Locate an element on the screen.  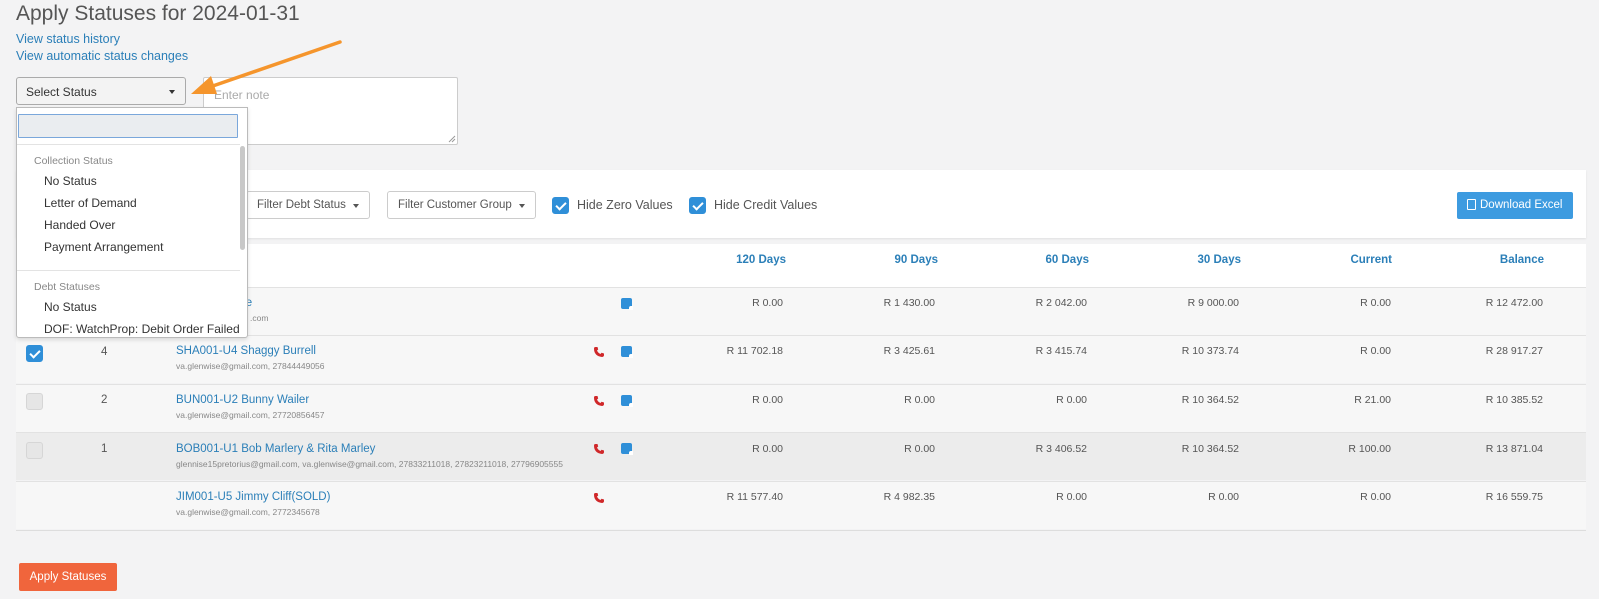
row-number: 1 is located at coordinates (104, 449).